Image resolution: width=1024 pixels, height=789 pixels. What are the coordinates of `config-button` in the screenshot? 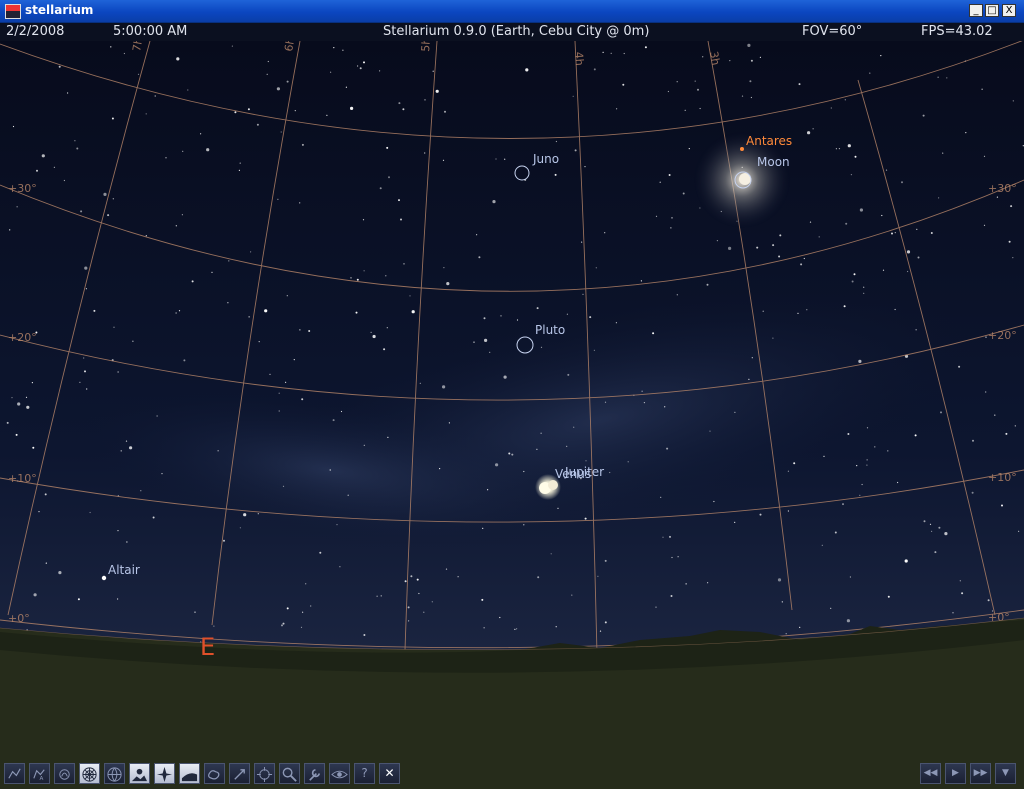 It's located at (314, 773).